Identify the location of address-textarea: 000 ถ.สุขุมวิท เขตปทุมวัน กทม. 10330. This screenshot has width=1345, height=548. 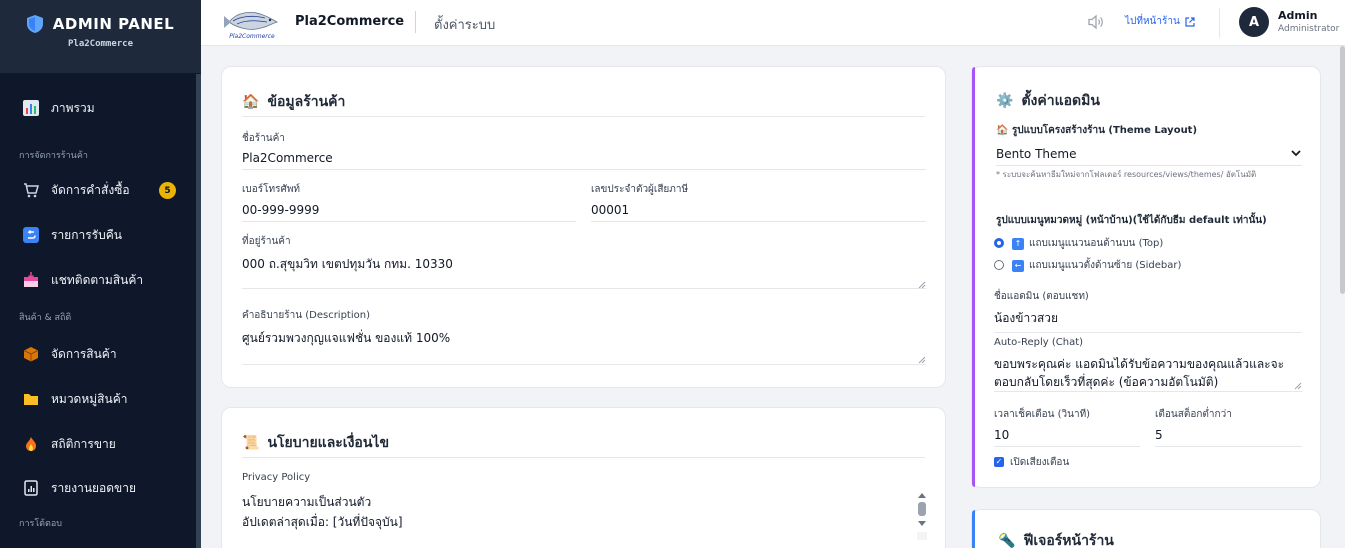
(584, 272).